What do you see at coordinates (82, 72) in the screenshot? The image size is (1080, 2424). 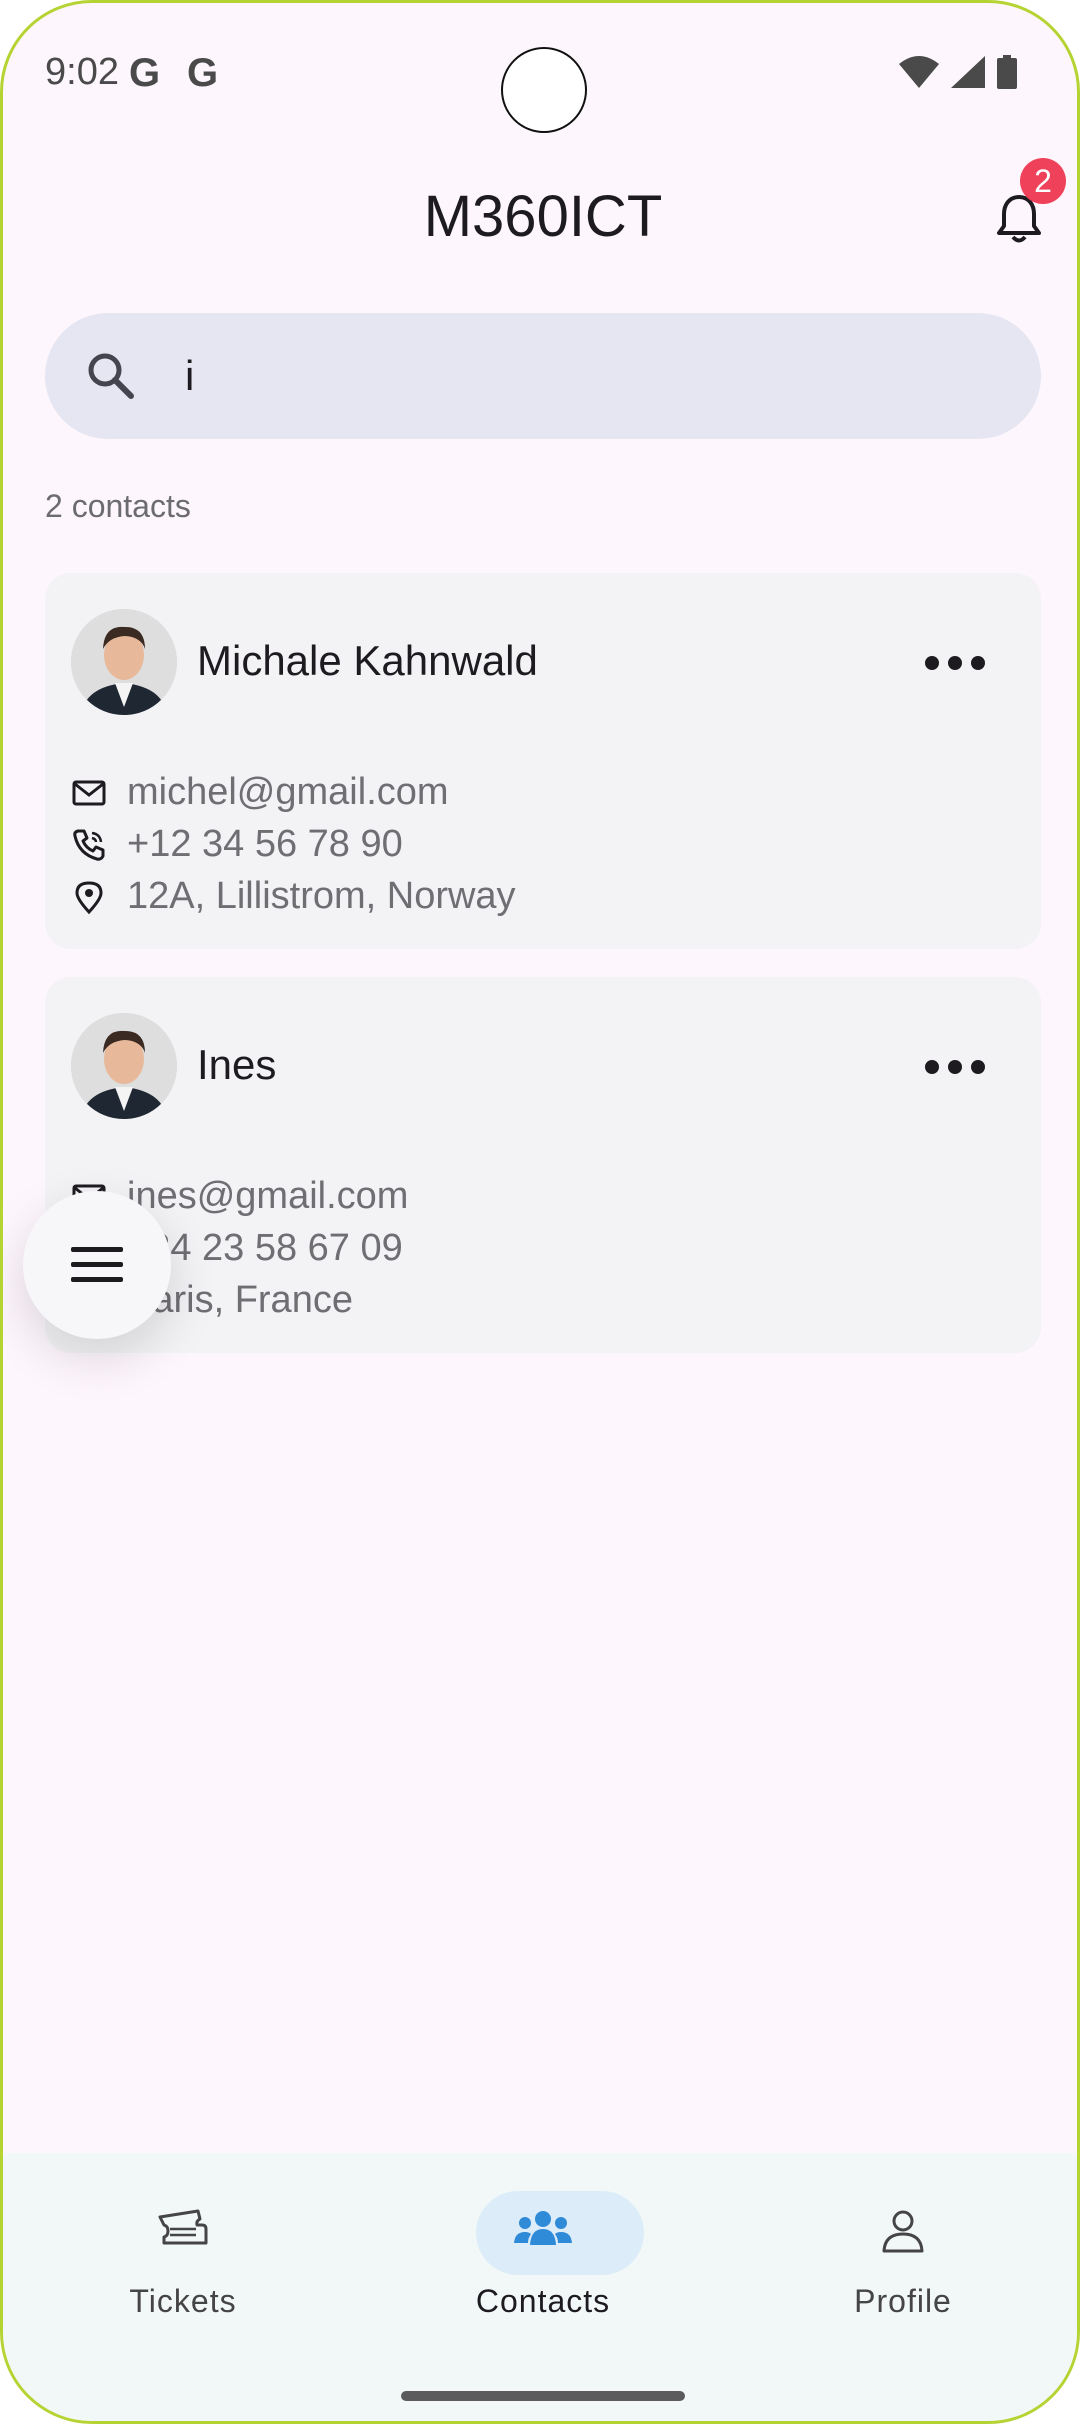 I see `status-time: 9:02` at bounding box center [82, 72].